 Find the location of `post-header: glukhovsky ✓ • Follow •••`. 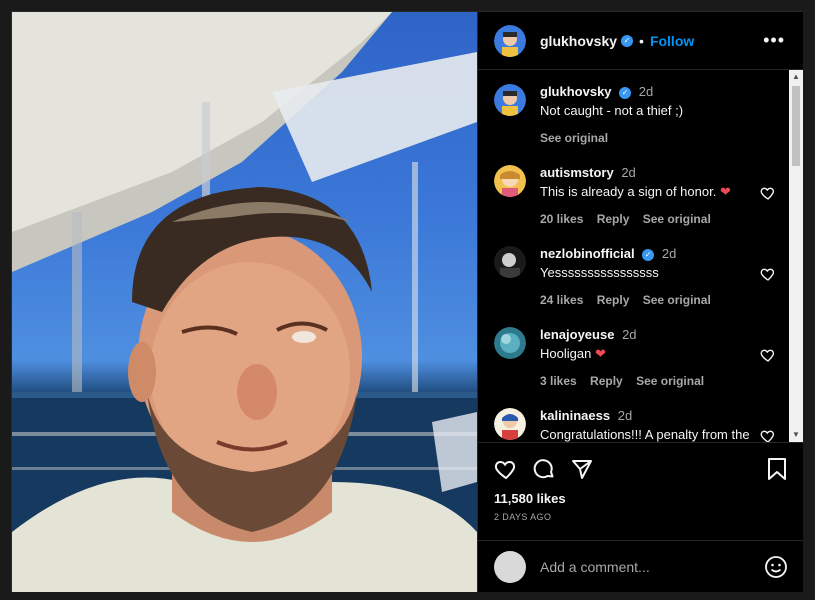

post-header: glukhovsky ✓ • Follow ••• is located at coordinates (640, 41).